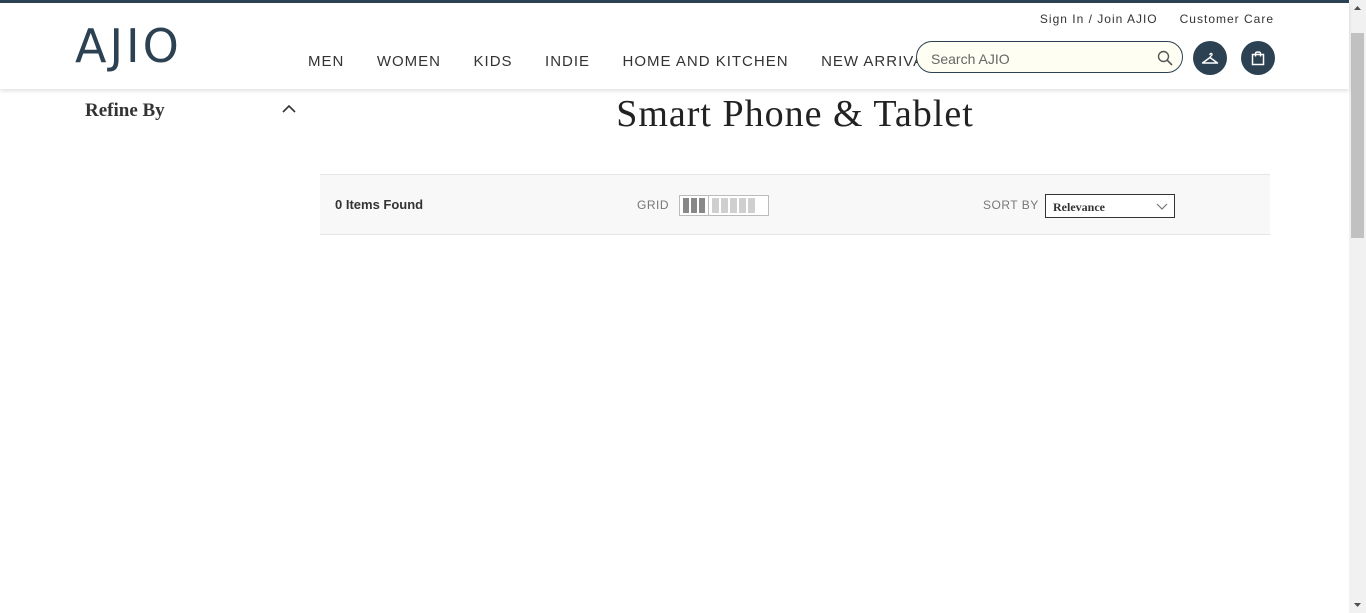  I want to click on nav-women: WOMEN, so click(409, 61).